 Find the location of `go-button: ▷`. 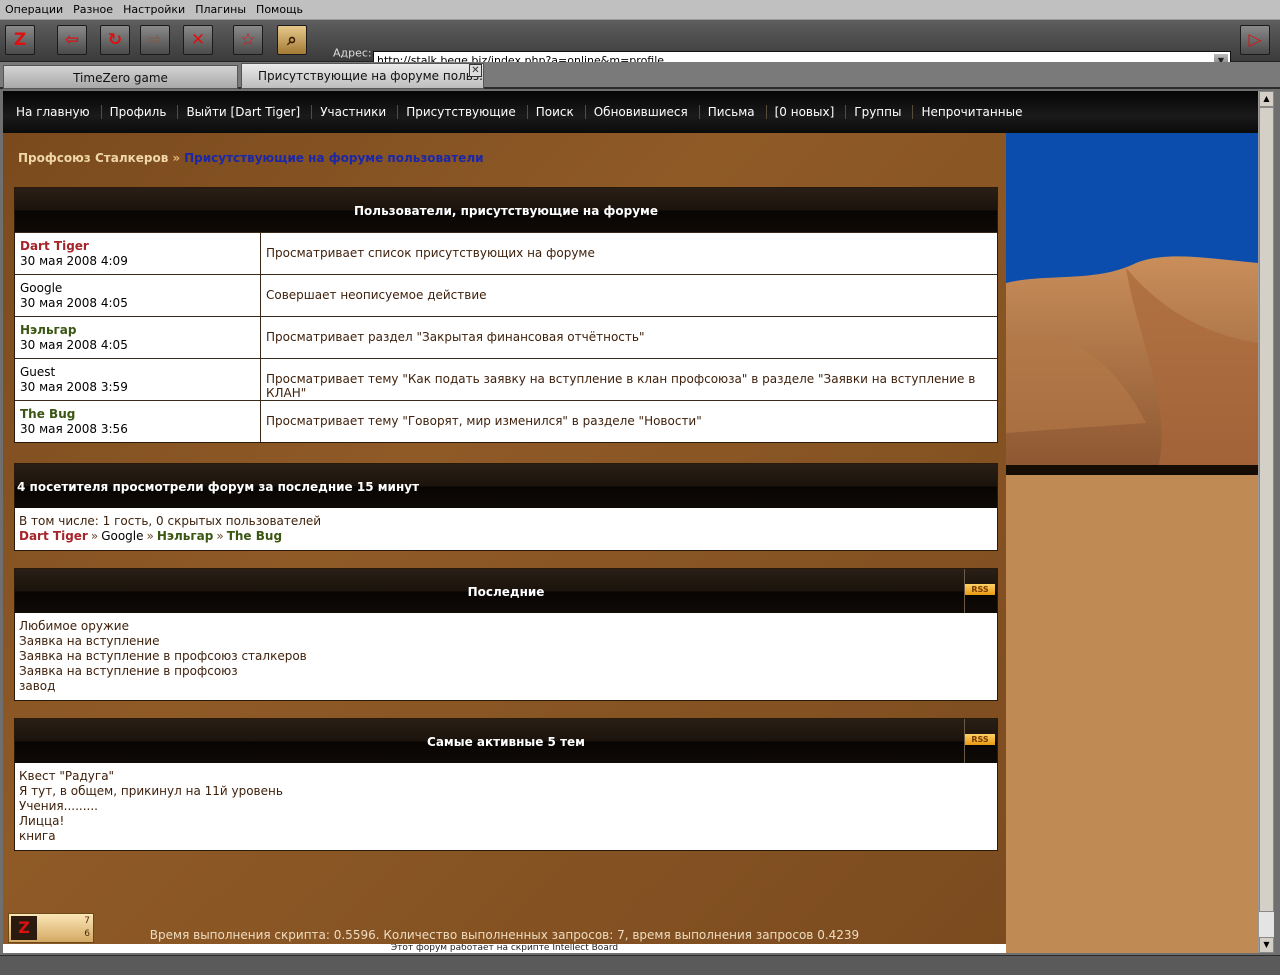

go-button: ▷ is located at coordinates (1255, 40).